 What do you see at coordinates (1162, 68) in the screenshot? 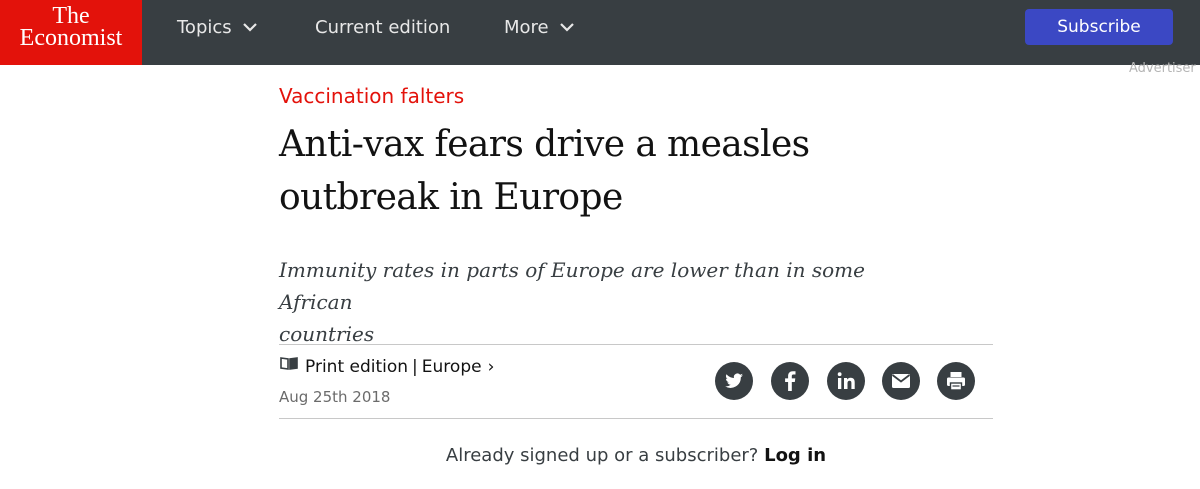
I see `advertisement-label: Advertiser` at bounding box center [1162, 68].